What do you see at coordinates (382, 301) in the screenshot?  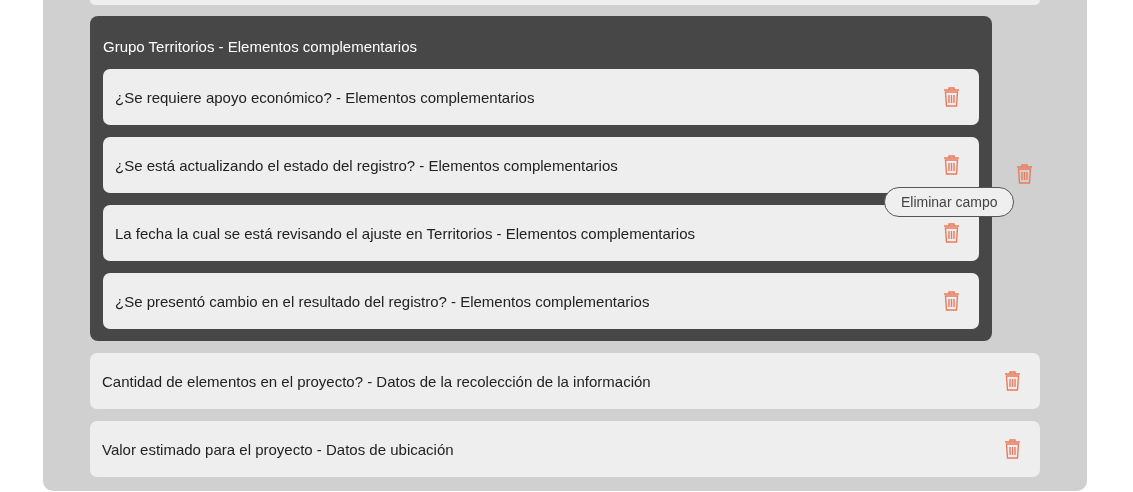 I see `field-label: ¿Se presentó cambio en el resultado del registro? - Elementos complementarios` at bounding box center [382, 301].